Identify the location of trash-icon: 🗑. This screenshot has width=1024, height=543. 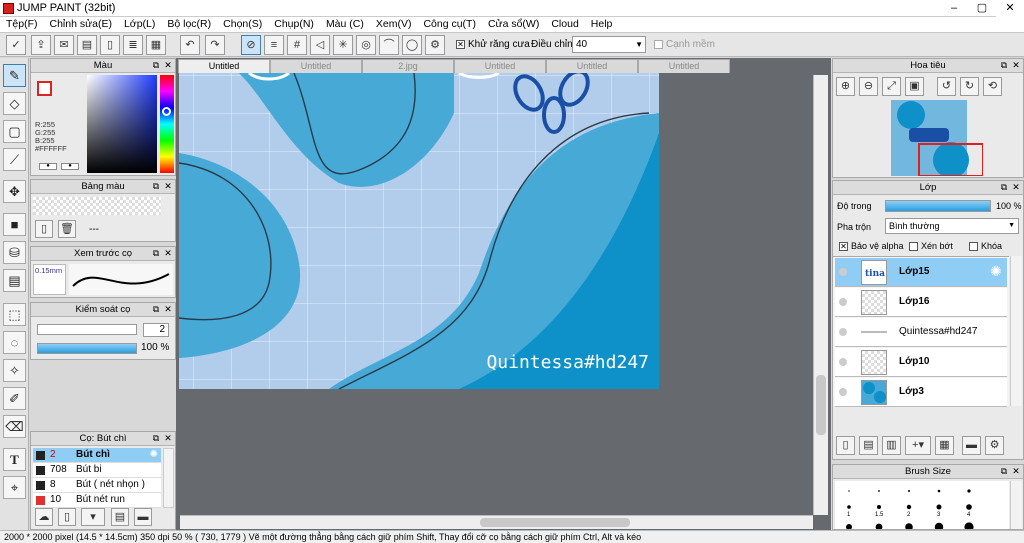
(67, 229).